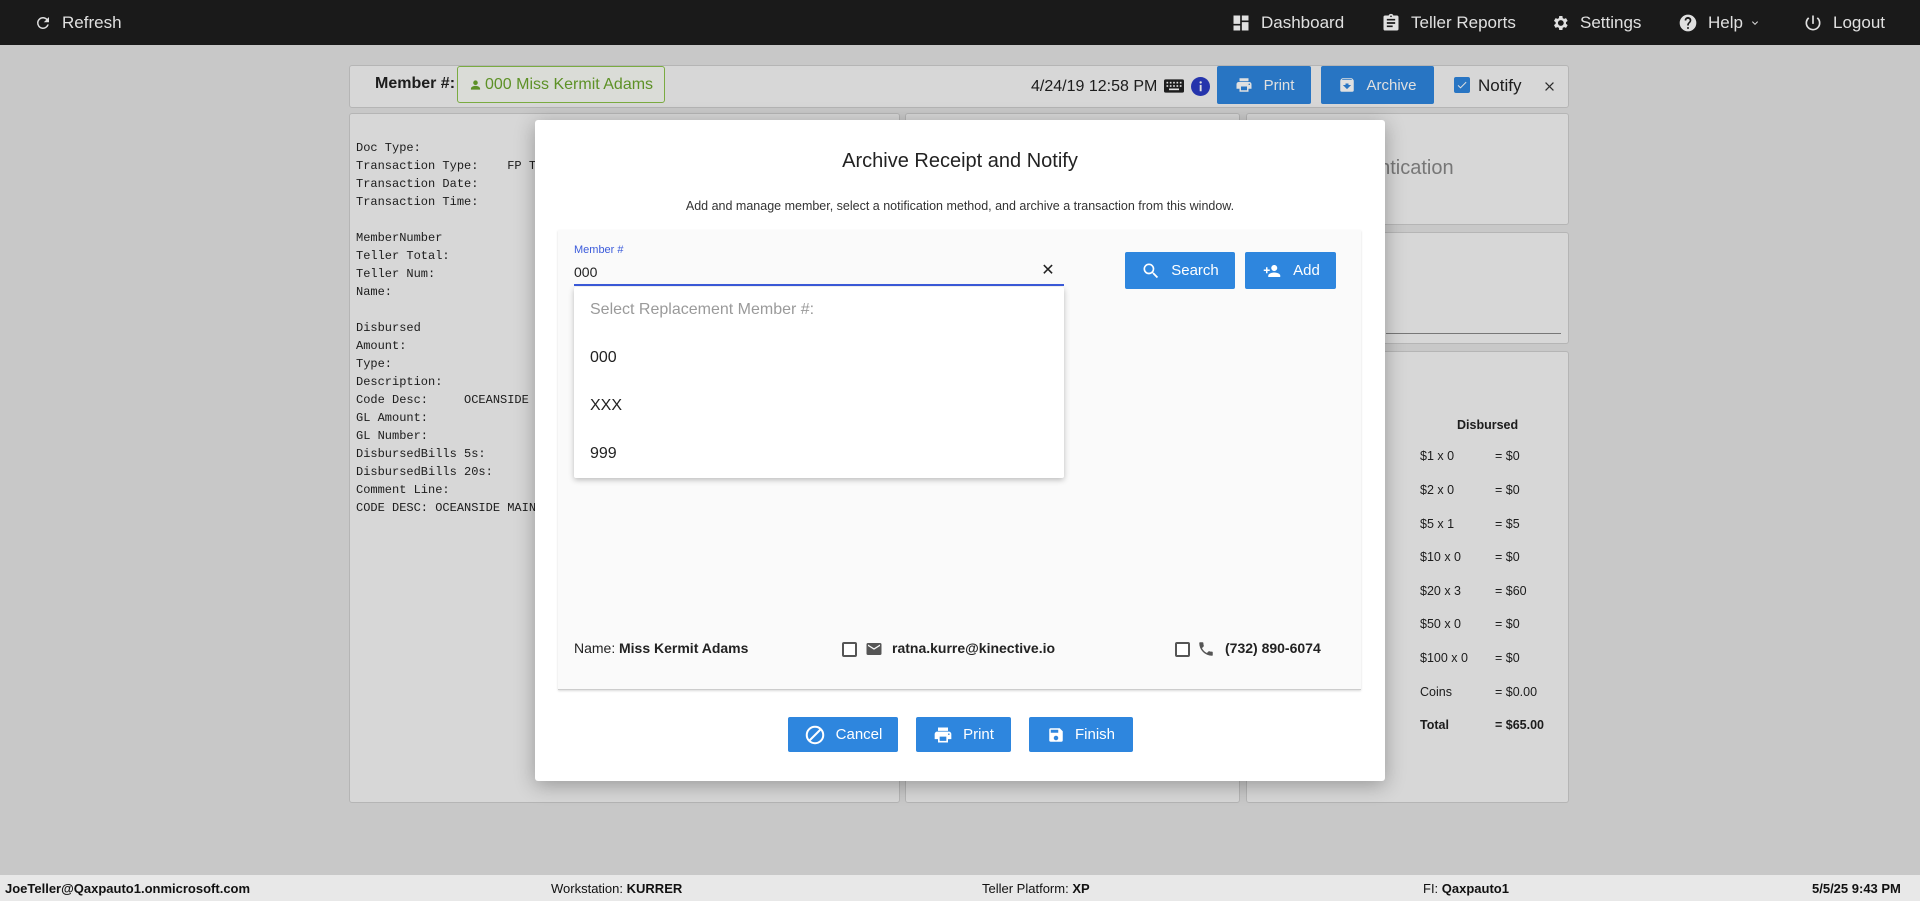 The image size is (1920, 901). I want to click on dropdown-placeholder: Select Replacement Member #:, so click(702, 309).